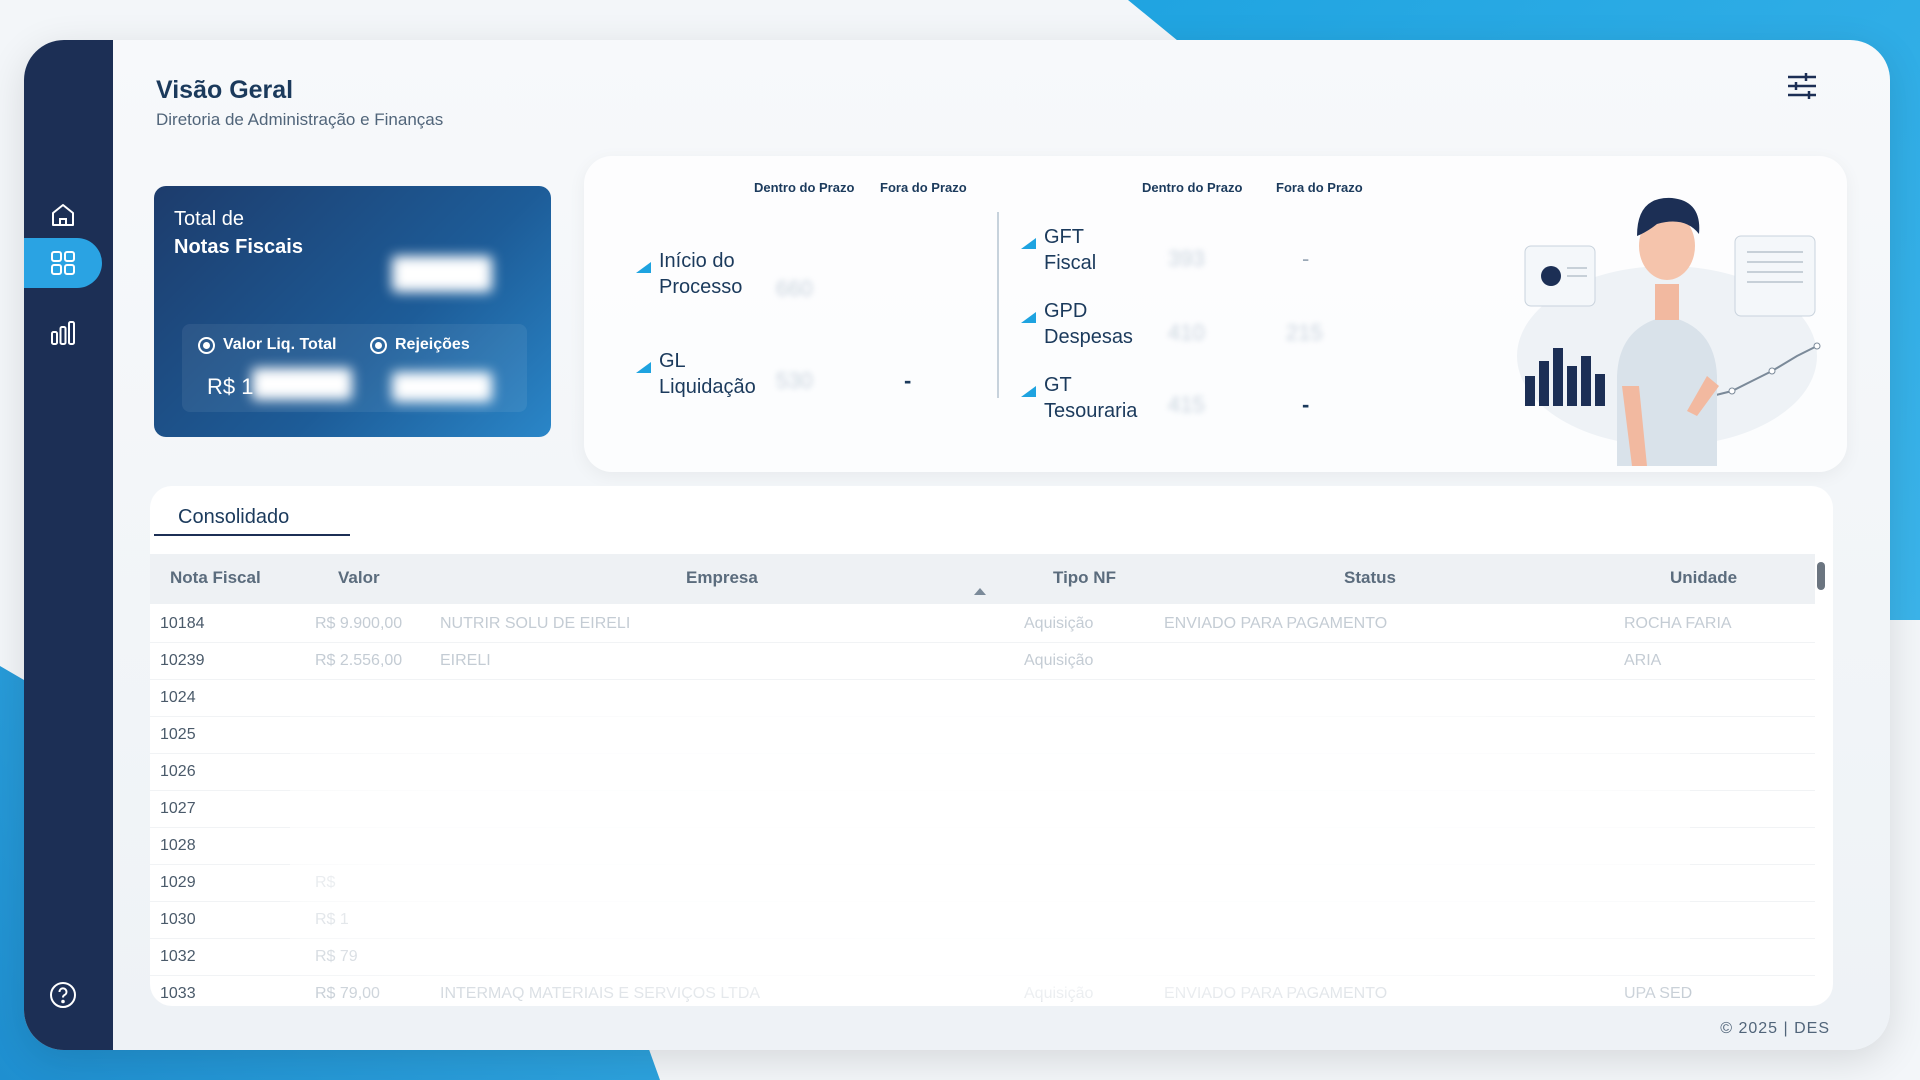 This screenshot has width=1920, height=1080. What do you see at coordinates (696, 374) in the screenshot?
I see `stage-gl-liquidacao: GL Liquidação` at bounding box center [696, 374].